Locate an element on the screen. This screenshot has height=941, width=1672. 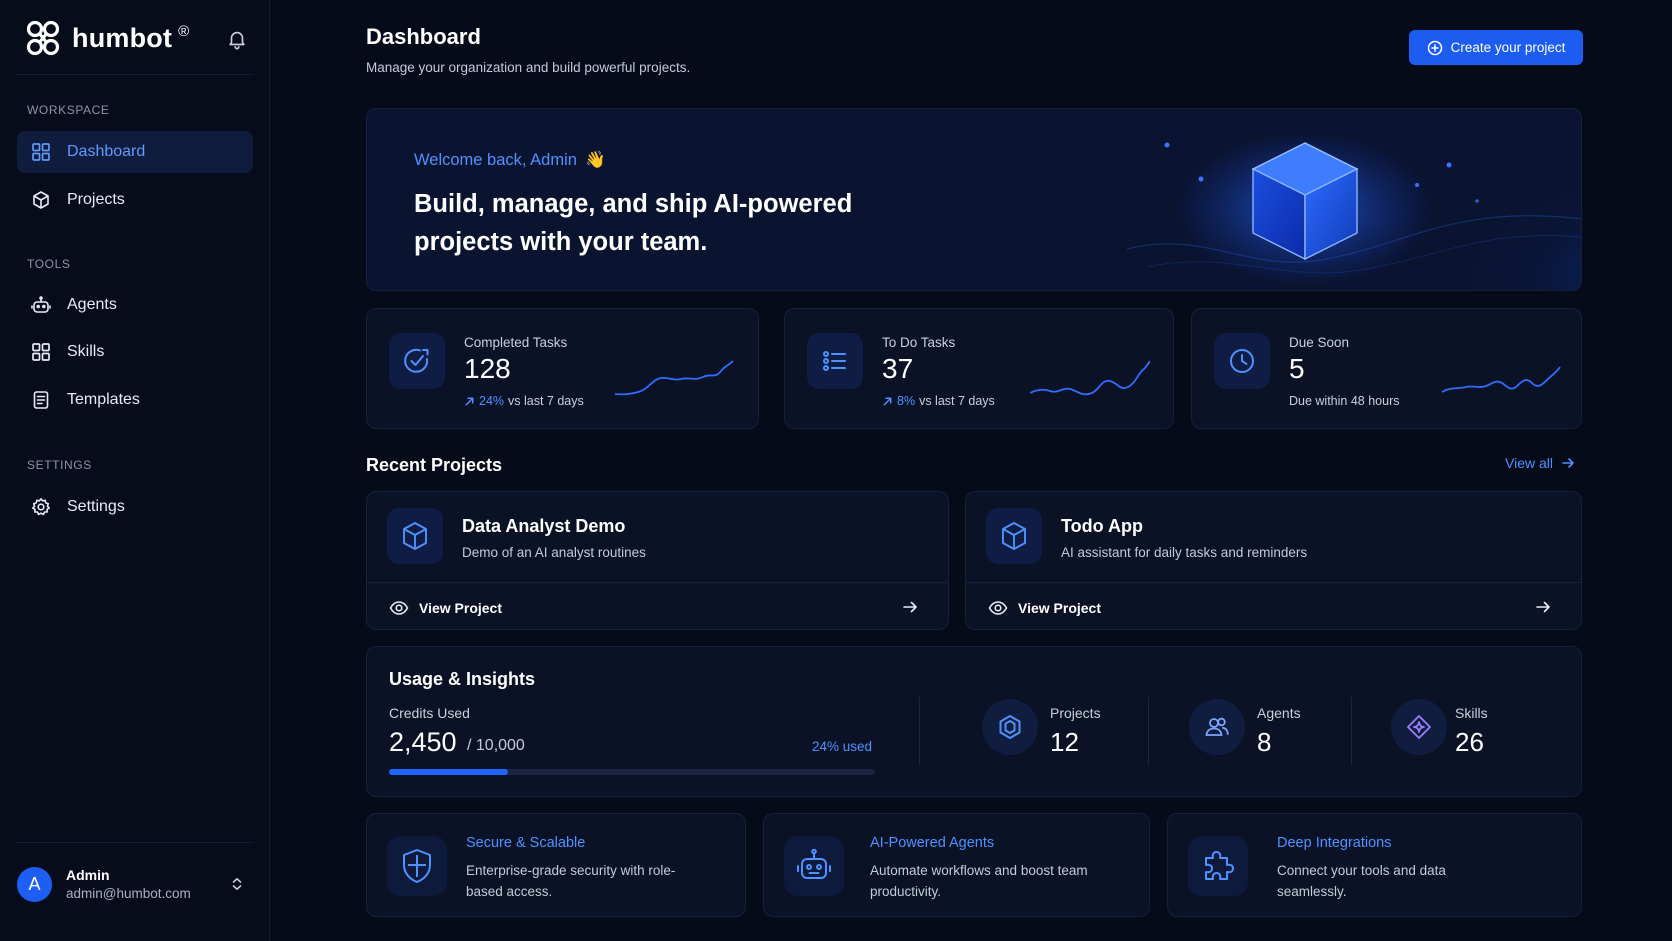
sidebar-item-dashboard: Dashboard is located at coordinates (135, 152).